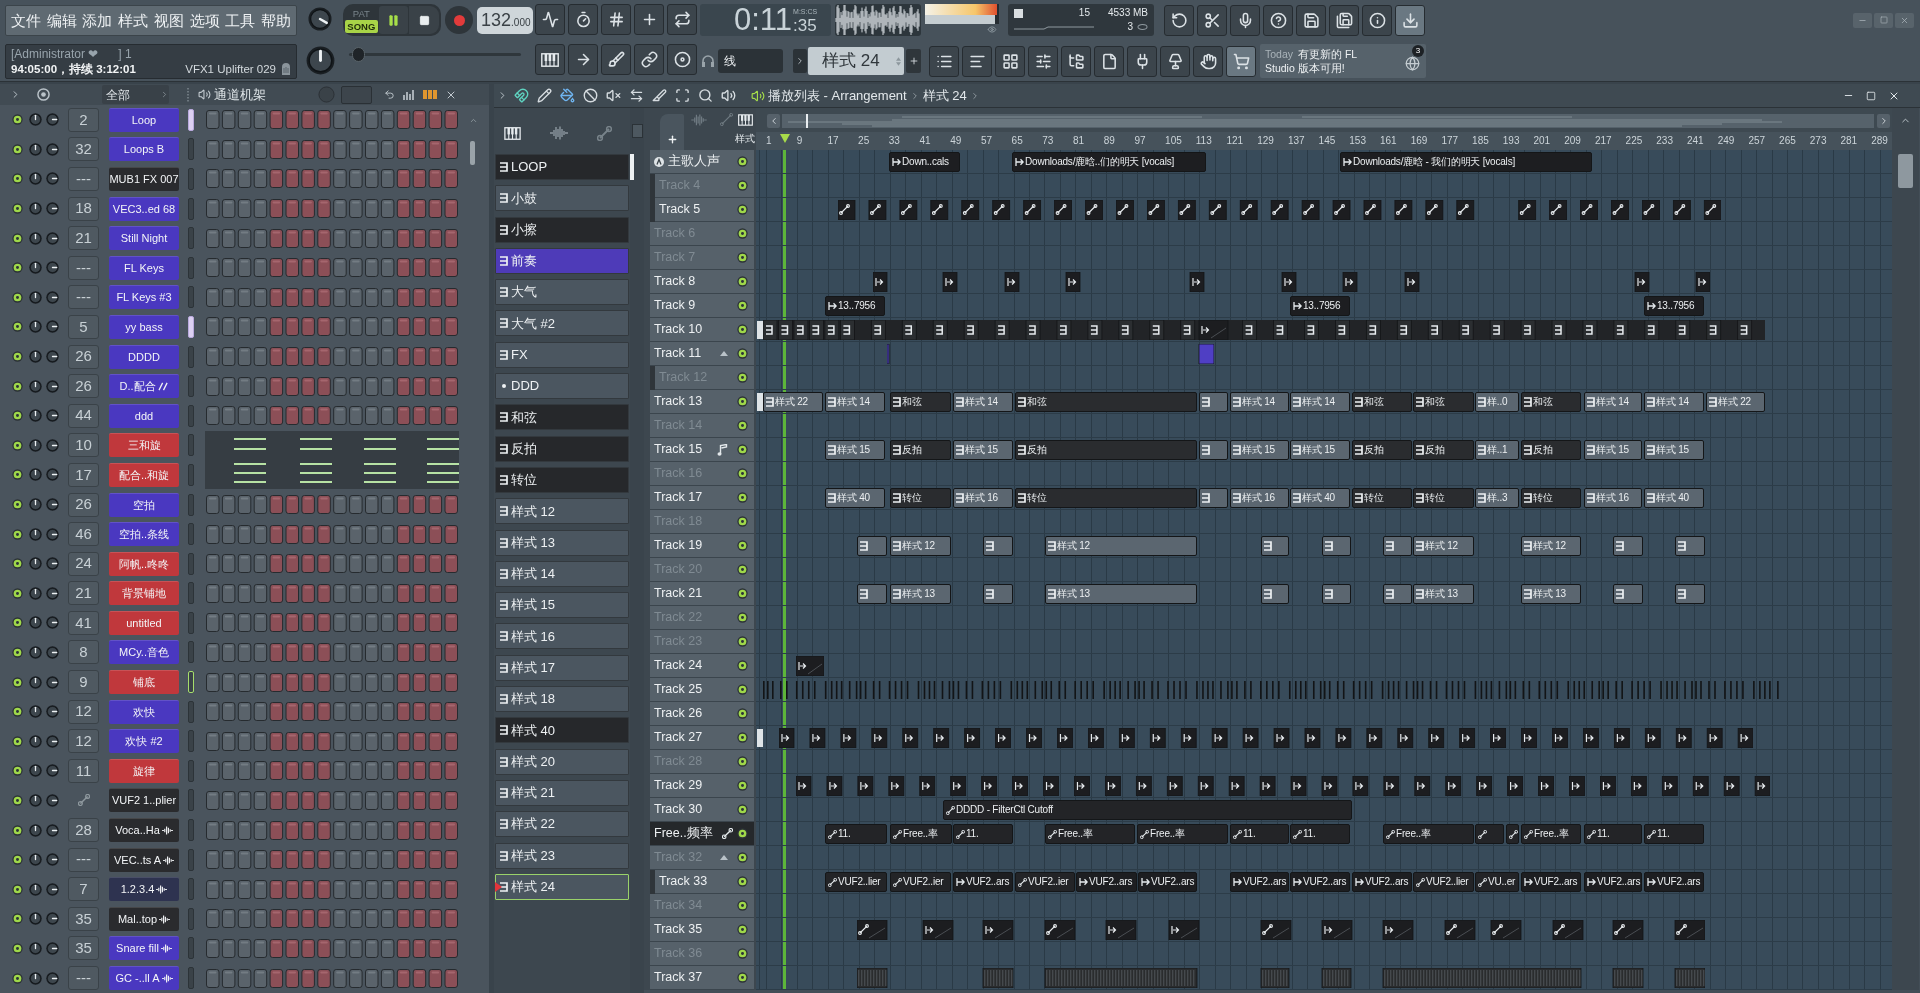  Describe the element at coordinates (562, 511) in the screenshot. I see `pattern-item: 样式 12` at that location.